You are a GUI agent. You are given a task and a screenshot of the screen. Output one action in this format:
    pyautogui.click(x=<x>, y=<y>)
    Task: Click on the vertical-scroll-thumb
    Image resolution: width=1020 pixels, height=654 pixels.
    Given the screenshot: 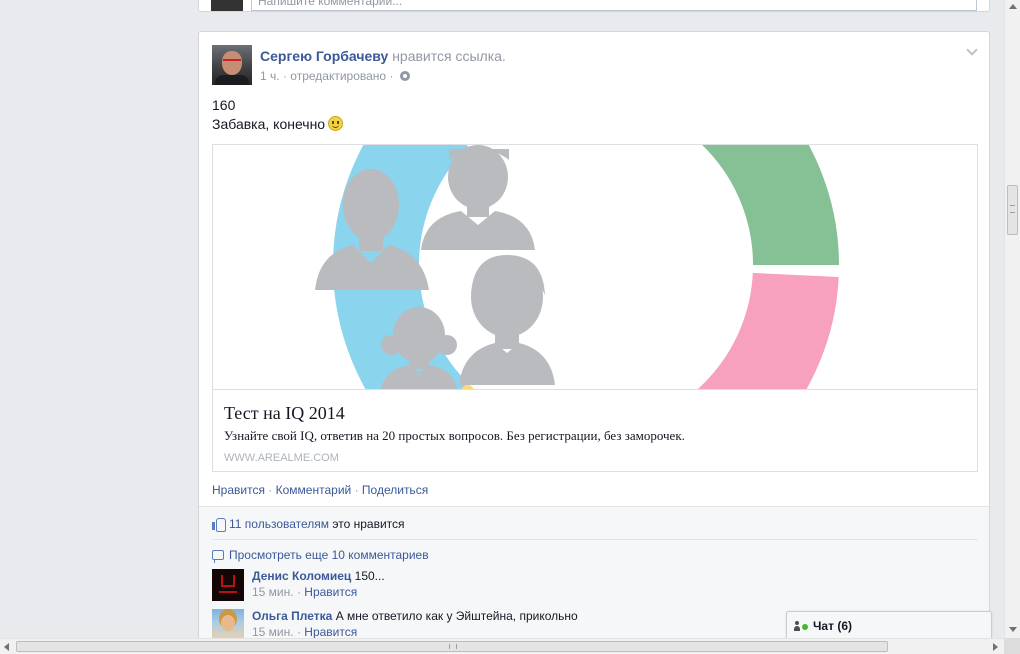 What is the action you would take?
    pyautogui.click(x=1012, y=210)
    